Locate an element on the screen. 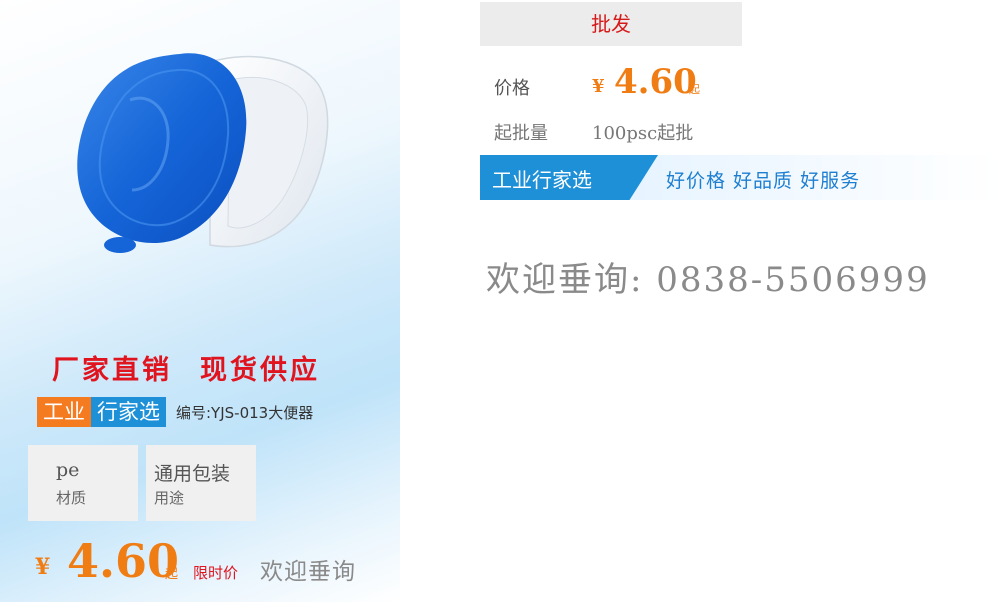 This screenshot has width=1000, height=602. slogan-in-stock: 现货供应 is located at coordinates (260, 370).